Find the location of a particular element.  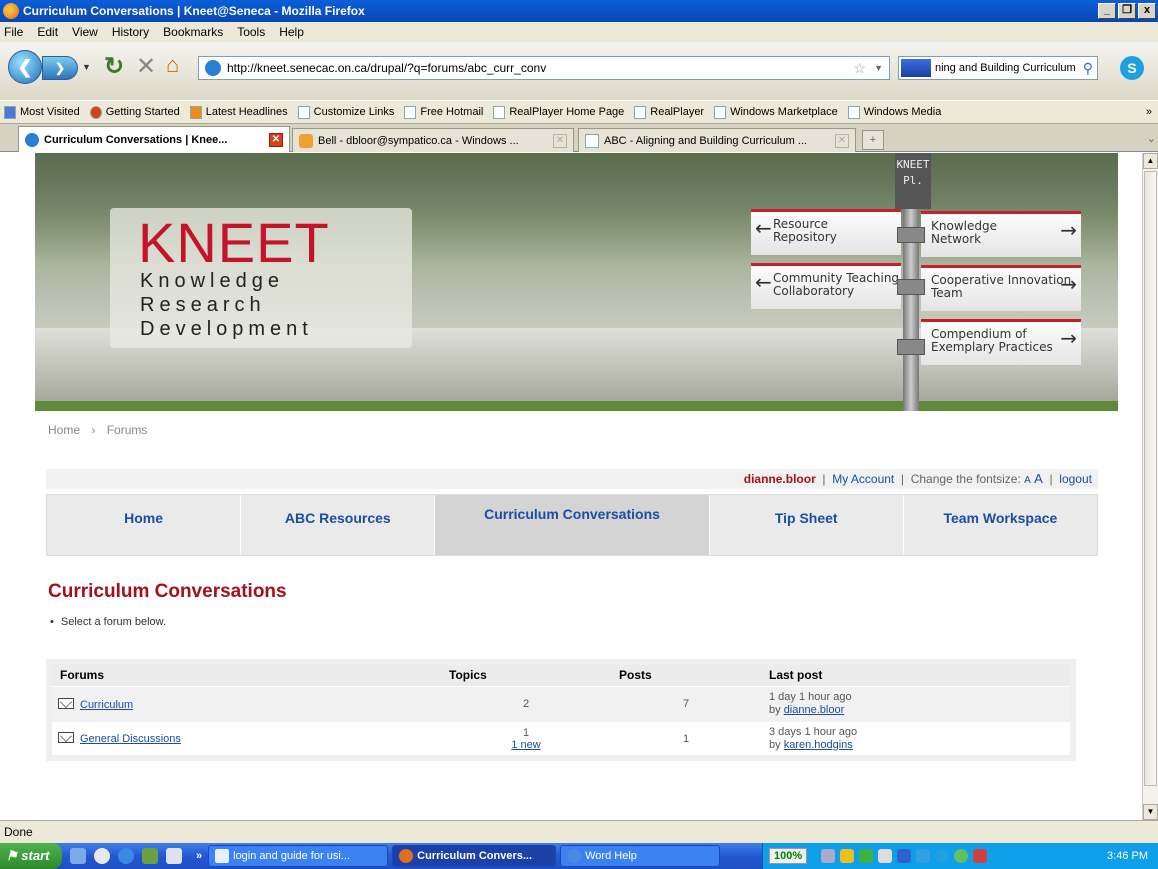

breadcrumb-home: Home is located at coordinates (64, 430).